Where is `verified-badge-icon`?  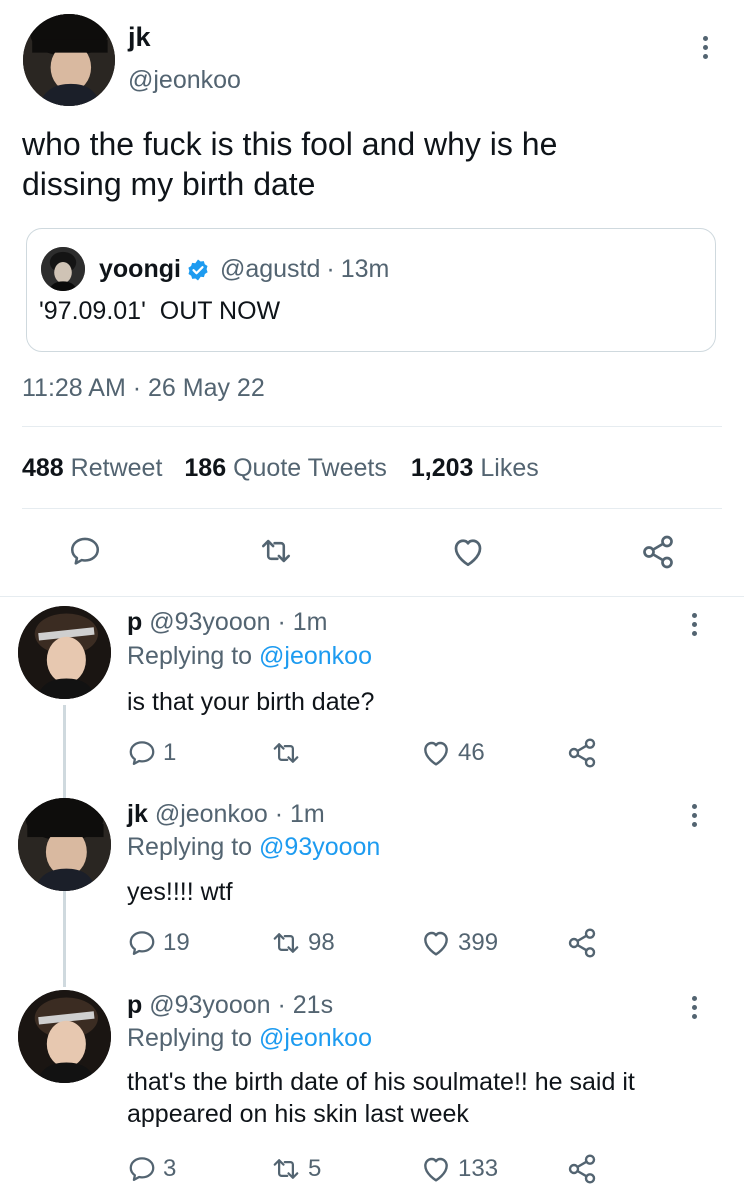
verified-badge-icon is located at coordinates (198, 270).